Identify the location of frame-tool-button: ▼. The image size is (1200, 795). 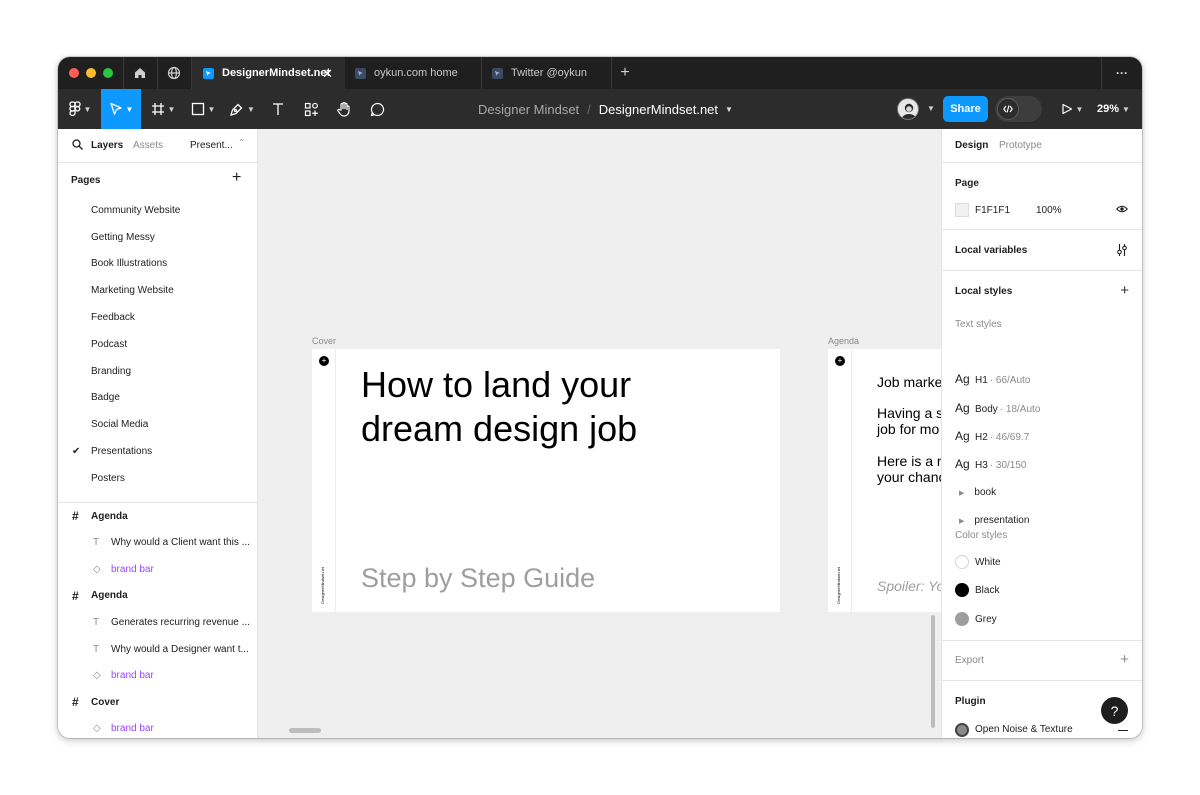
(163, 109).